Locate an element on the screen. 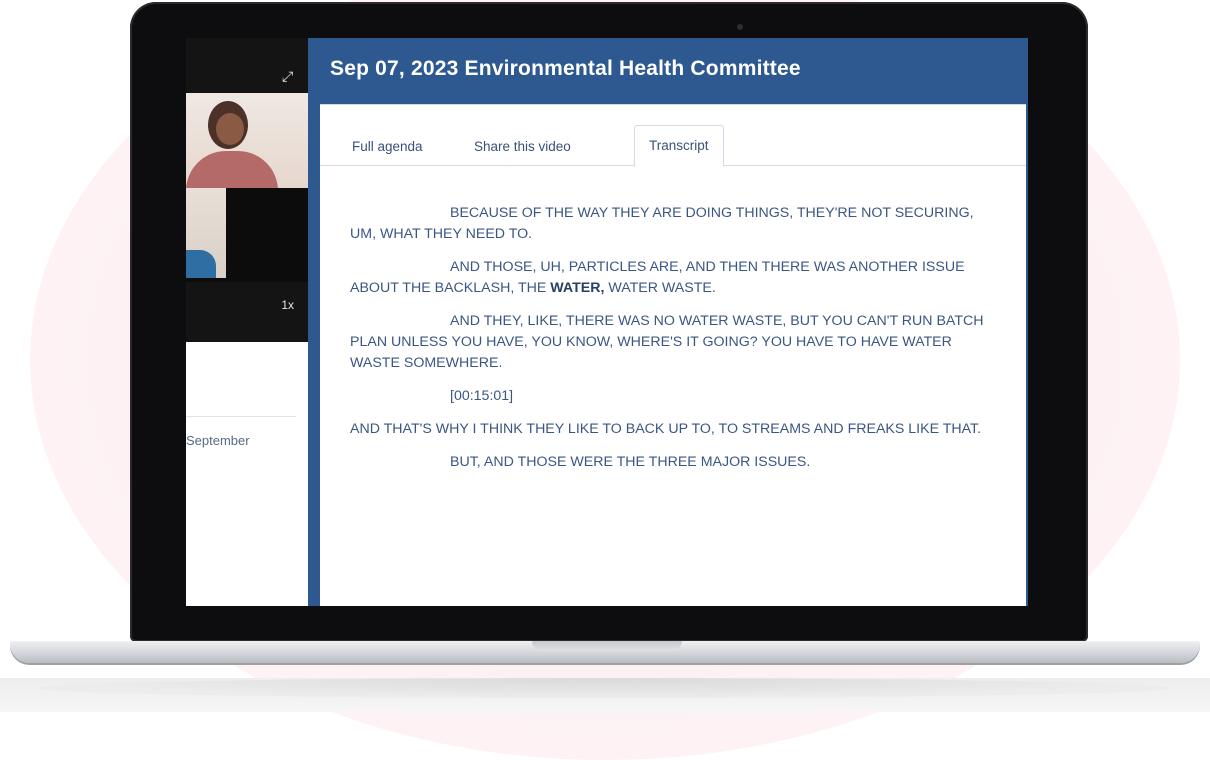  tab-full-agenda: Full agenda is located at coordinates (387, 147).